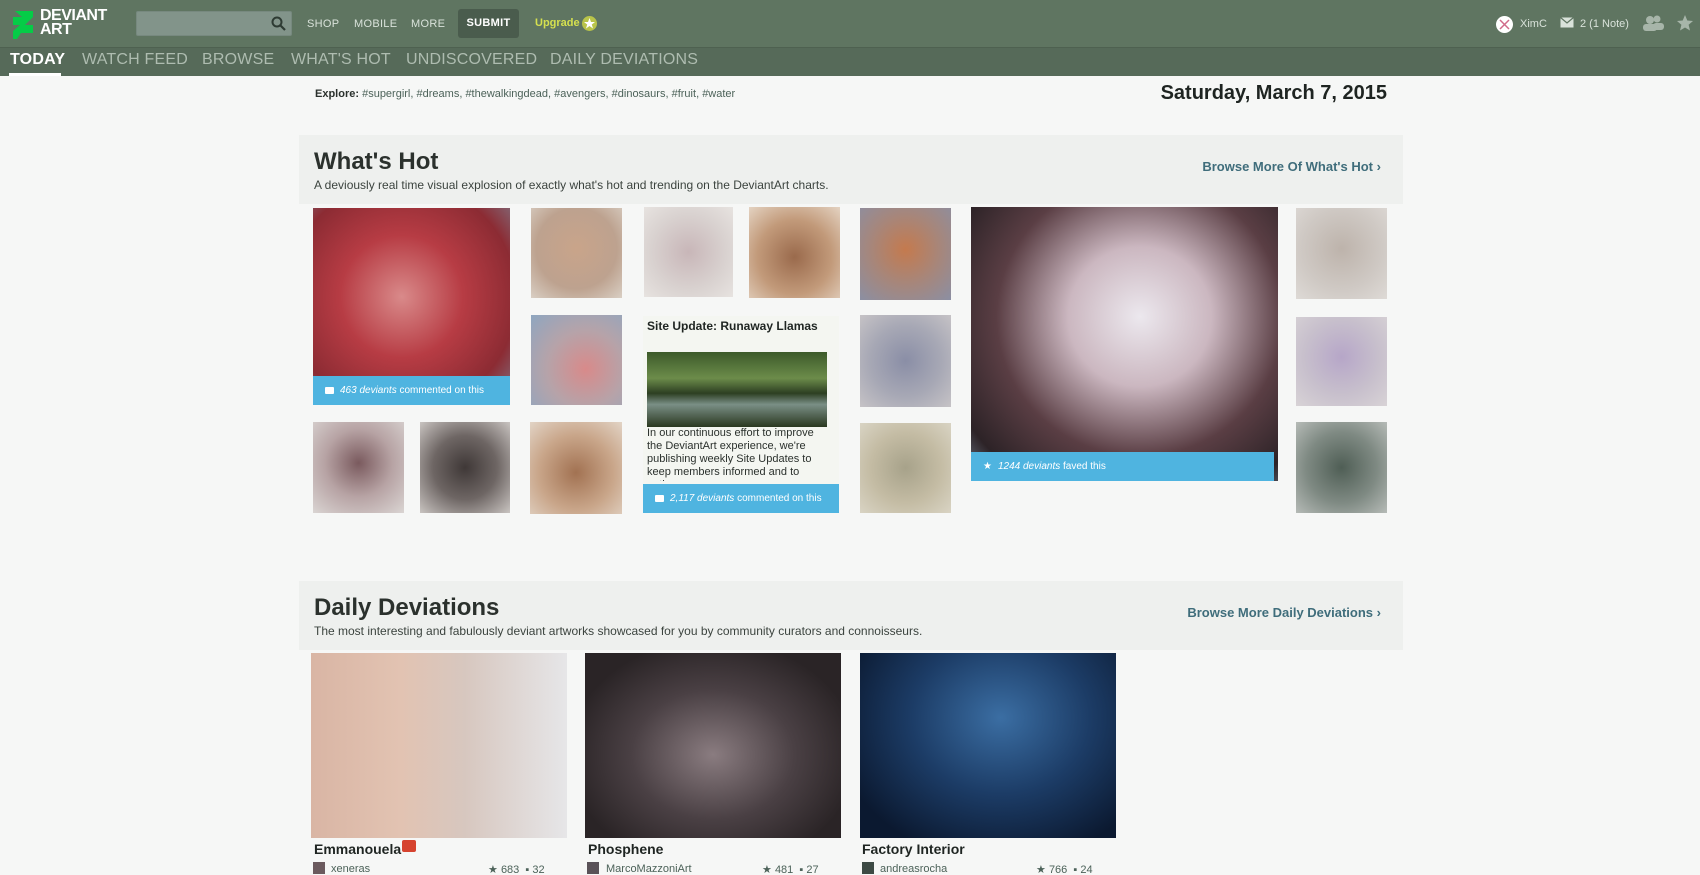 The height and width of the screenshot is (875, 1700). What do you see at coordinates (135, 60) in the screenshot?
I see `tab-watch-feed: WATCH FEED` at bounding box center [135, 60].